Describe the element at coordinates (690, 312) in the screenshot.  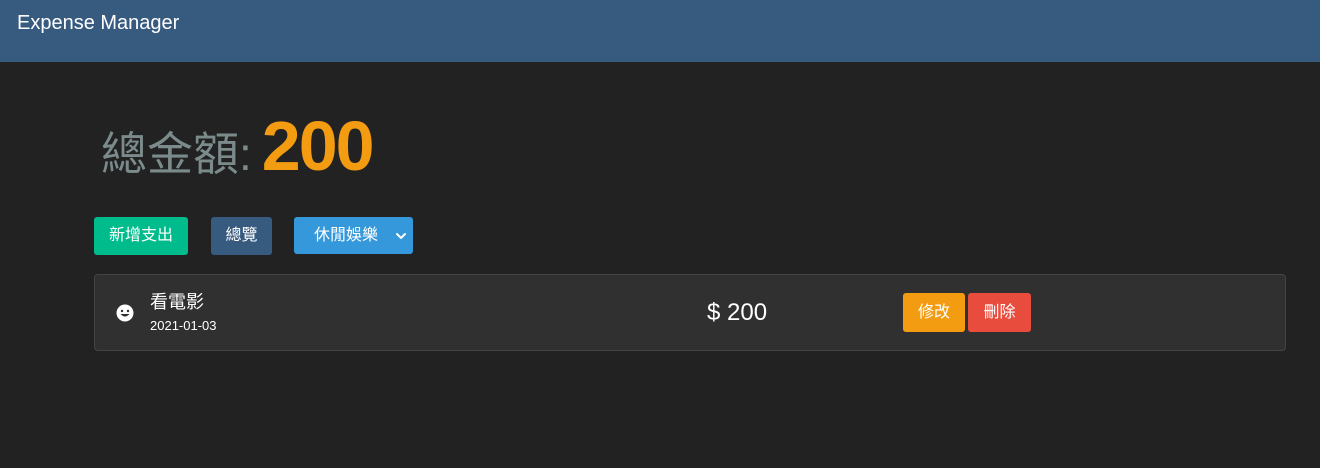
I see `expense-list-item: 看電影 2021-01-03 $ 200 修改 刪除` at that location.